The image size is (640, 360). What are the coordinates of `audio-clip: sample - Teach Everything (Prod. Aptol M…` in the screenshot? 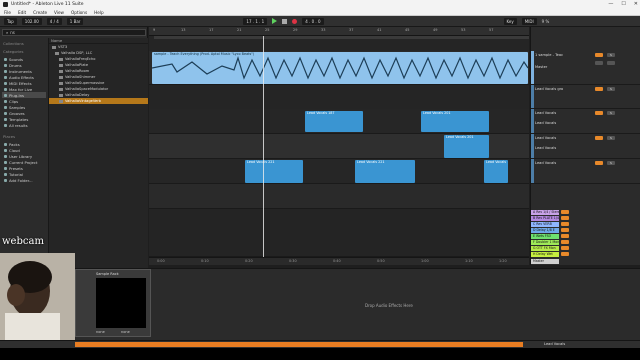 It's located at (340, 68).